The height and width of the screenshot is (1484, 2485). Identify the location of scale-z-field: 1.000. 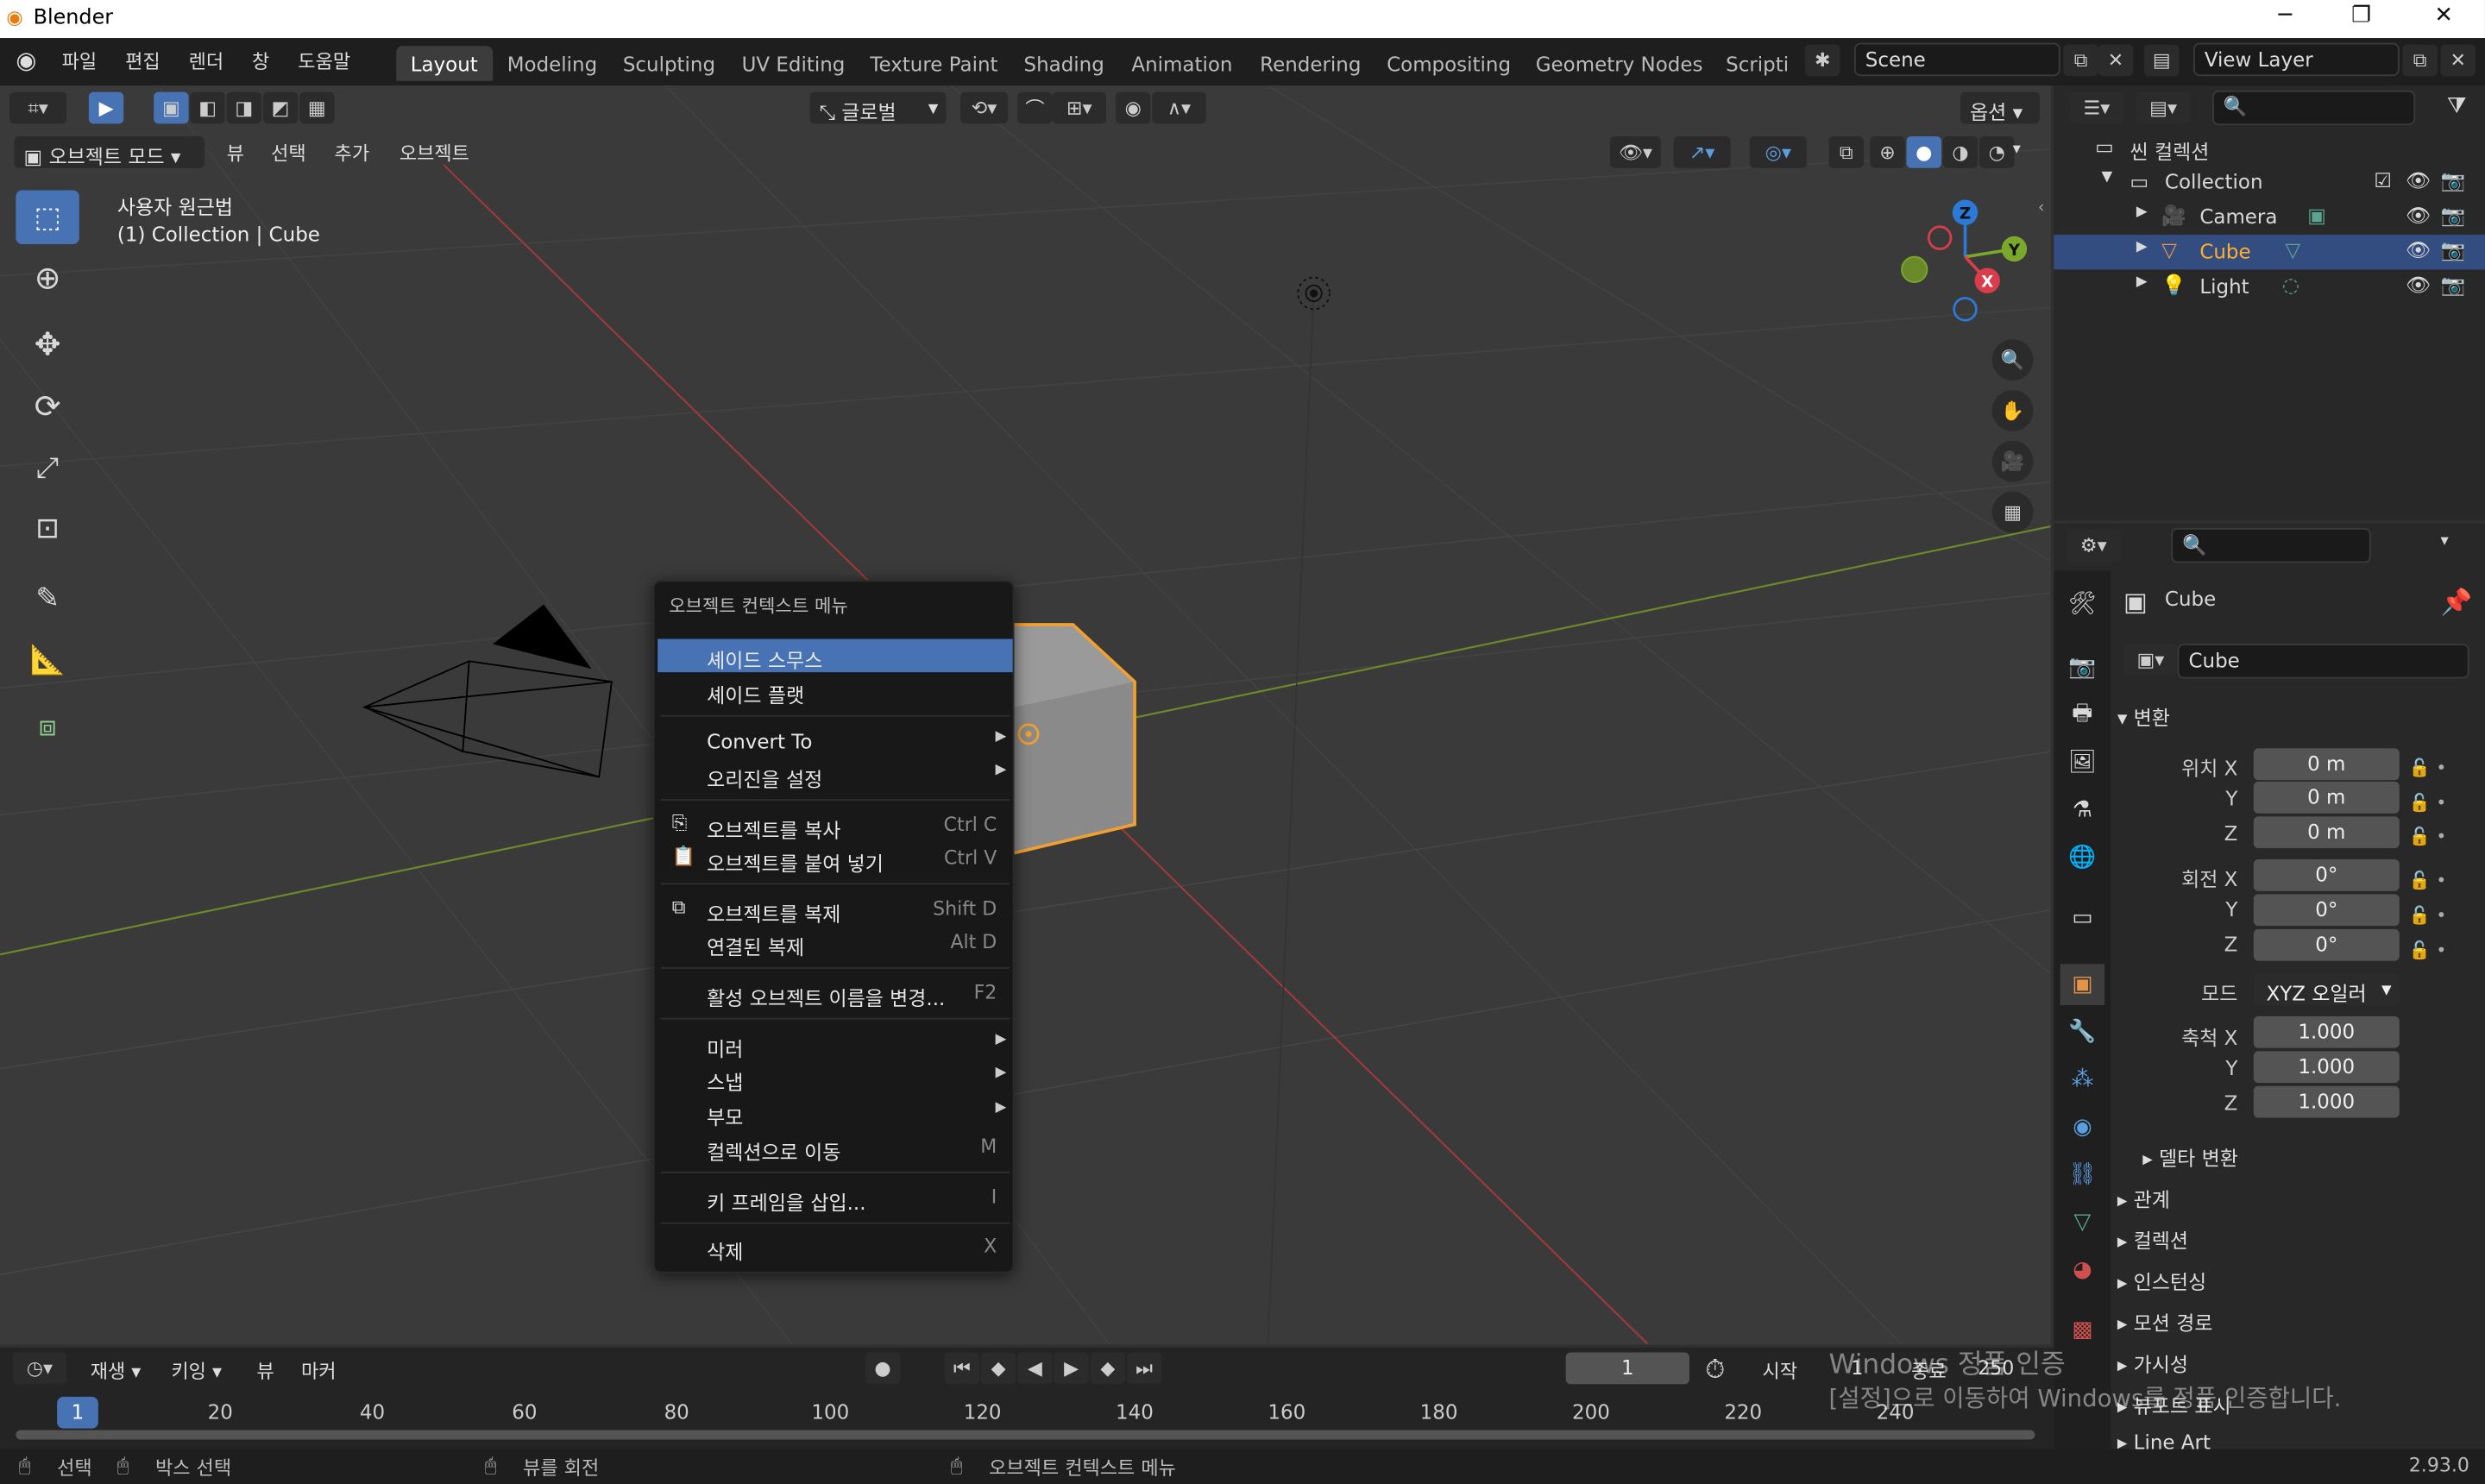
(2326, 1101).